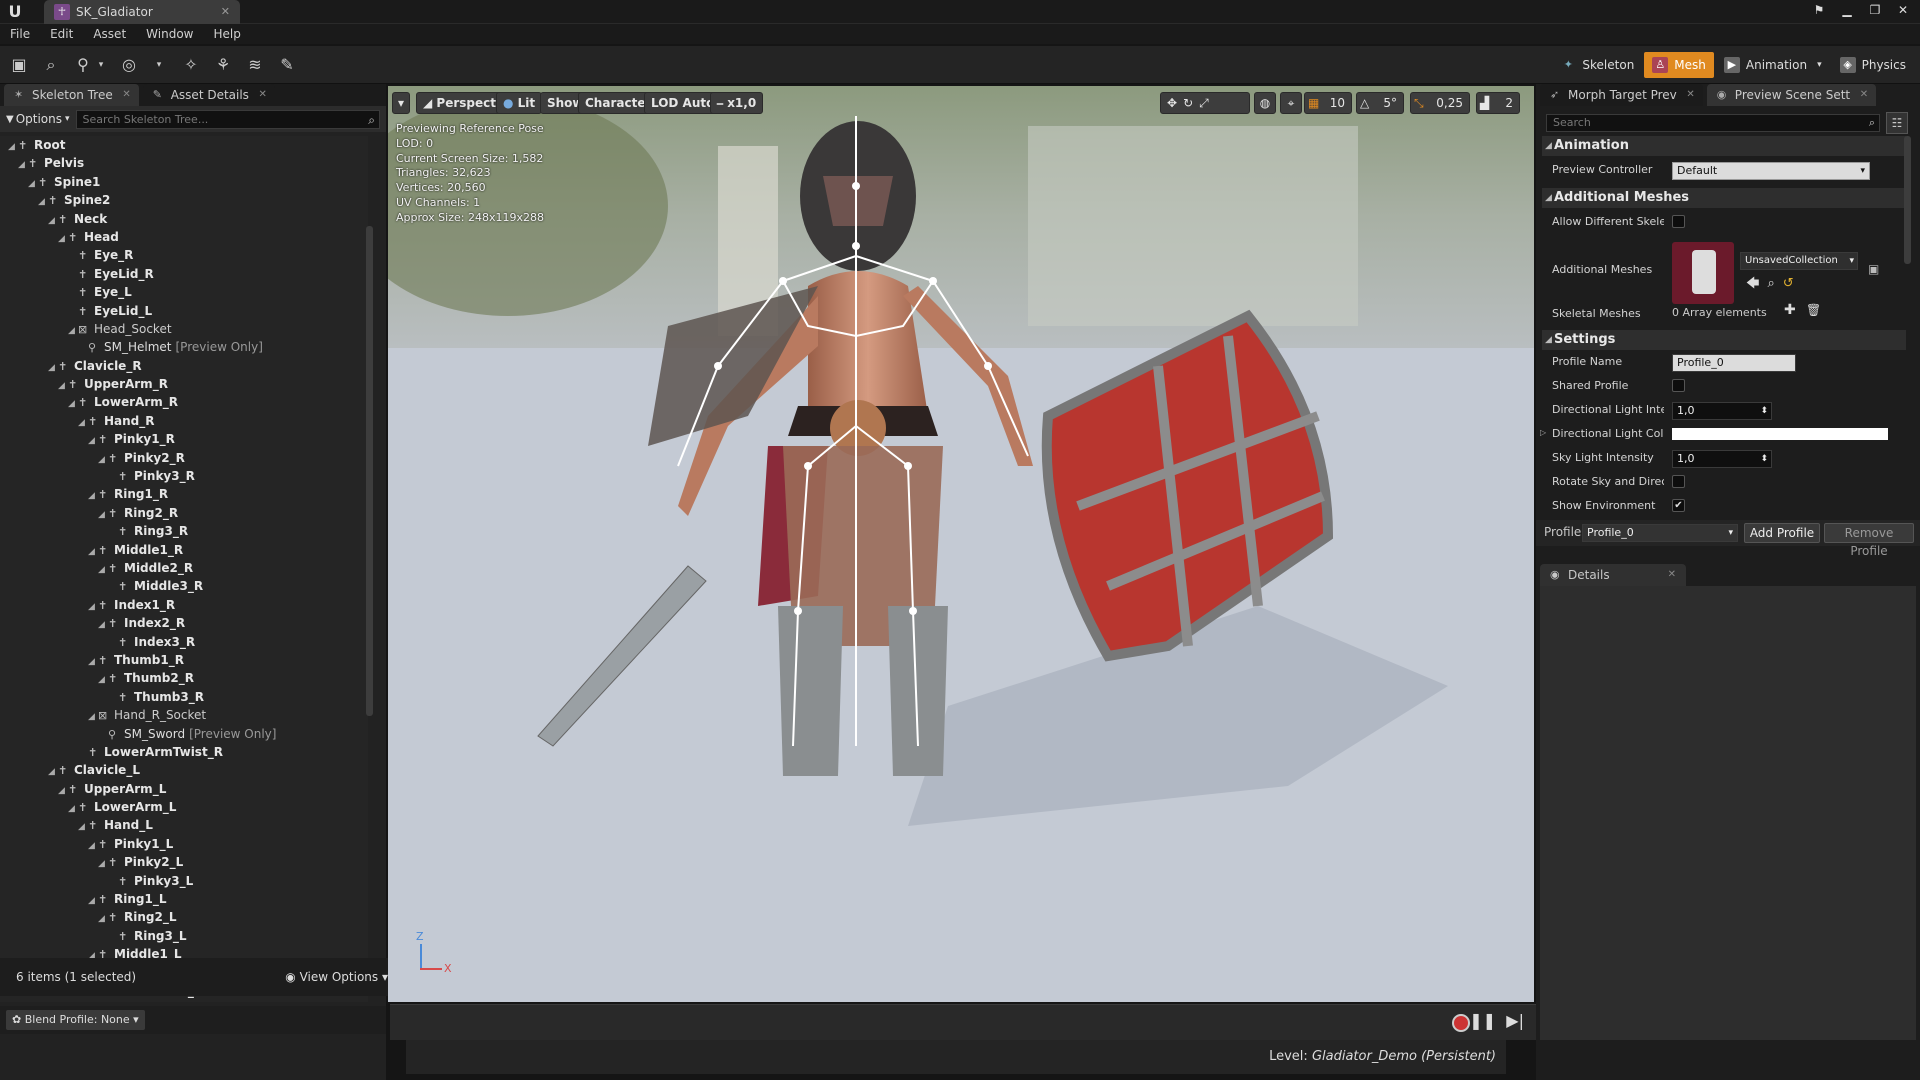 This screenshot has width=1920, height=1080. Describe the element at coordinates (519, 103) in the screenshot. I see `lit-button: ● Lit` at that location.